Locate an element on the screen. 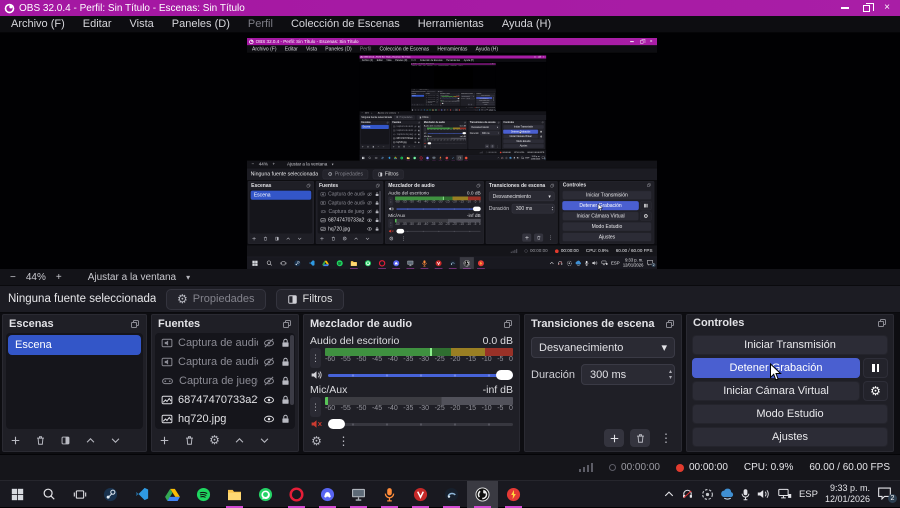  taskbar-flame-app-icon is located at coordinates (513, 494).